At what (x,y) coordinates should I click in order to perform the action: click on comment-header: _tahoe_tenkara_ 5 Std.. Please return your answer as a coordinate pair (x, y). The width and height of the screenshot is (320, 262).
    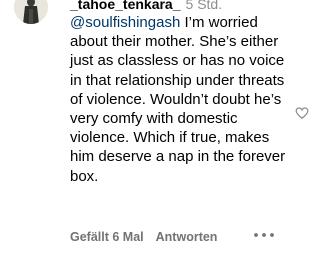
    Looking at the image, I should click on (146, 6).